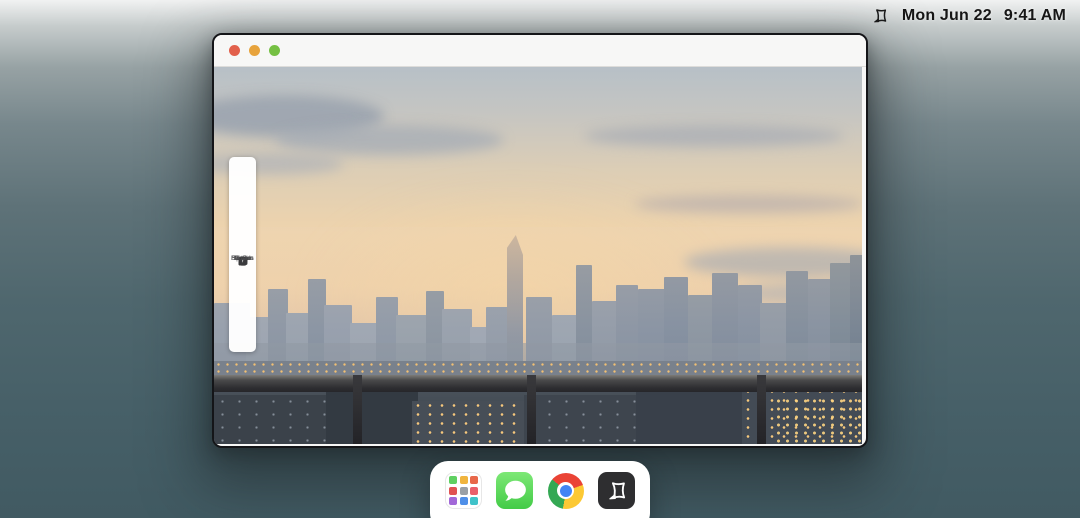 Image resolution: width=1080 pixels, height=518 pixels. I want to click on chrome-icon, so click(565, 490).